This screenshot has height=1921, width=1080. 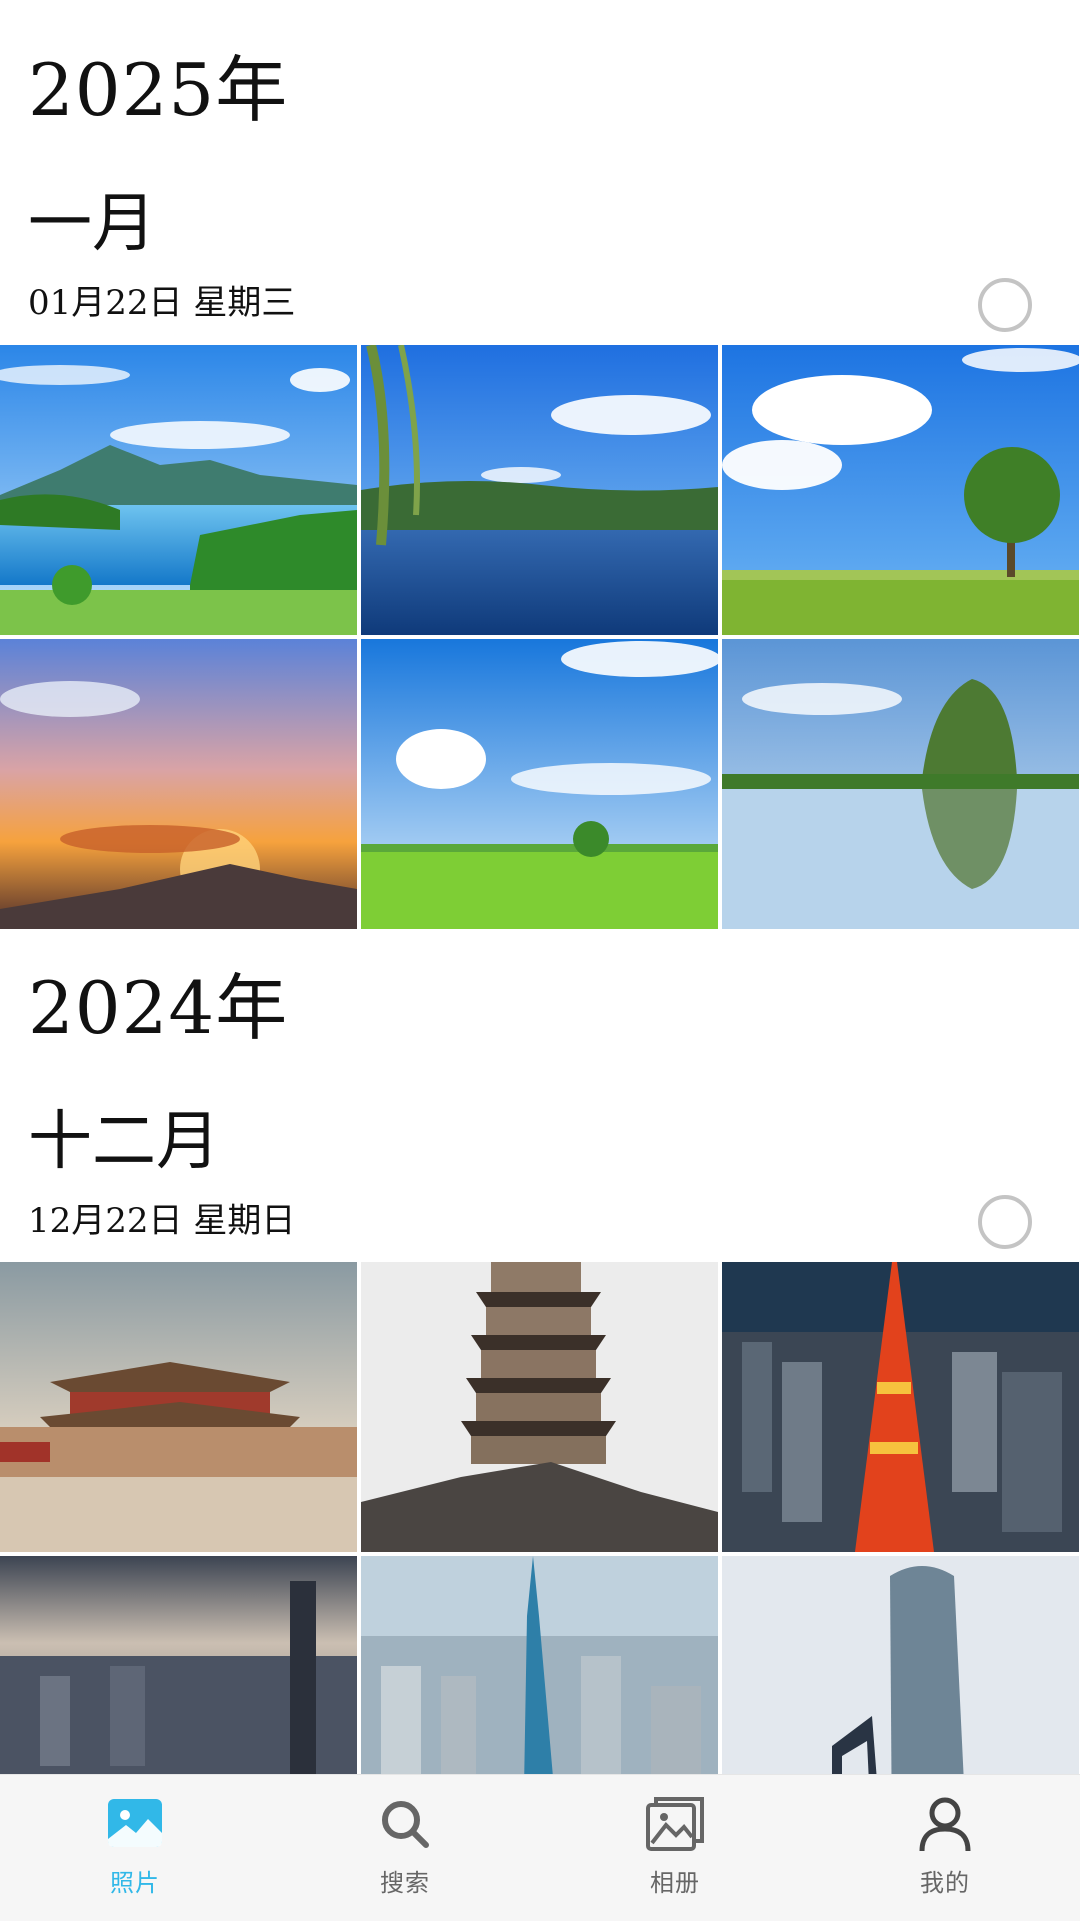 I want to click on month-heading: 一月, so click(x=92, y=224).